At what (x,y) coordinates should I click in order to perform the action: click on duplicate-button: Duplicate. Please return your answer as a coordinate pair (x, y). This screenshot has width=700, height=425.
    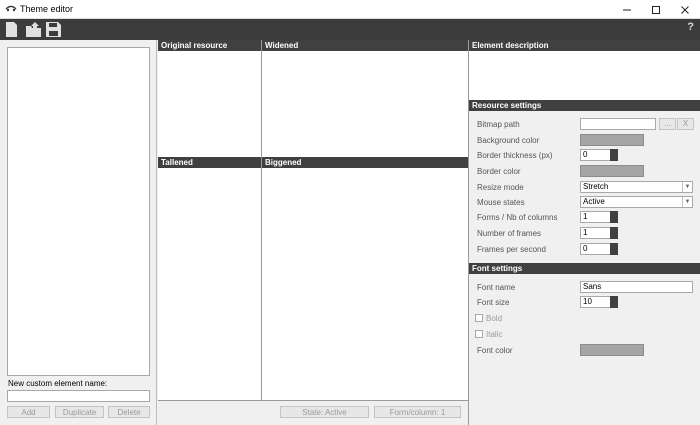
    Looking at the image, I should click on (79, 412).